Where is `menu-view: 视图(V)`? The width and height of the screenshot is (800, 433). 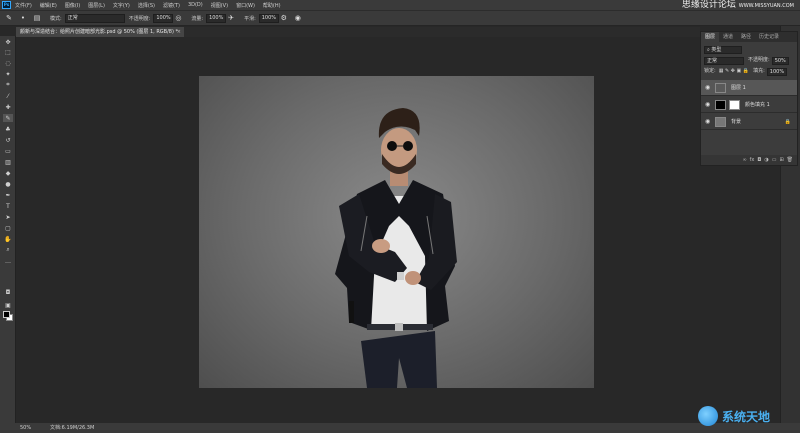
menu-view: 视图(V) is located at coordinates (219, 5).